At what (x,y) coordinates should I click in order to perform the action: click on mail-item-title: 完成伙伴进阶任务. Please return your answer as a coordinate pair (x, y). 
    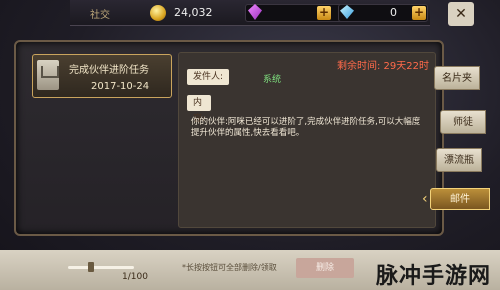
    Looking at the image, I should click on (109, 70).